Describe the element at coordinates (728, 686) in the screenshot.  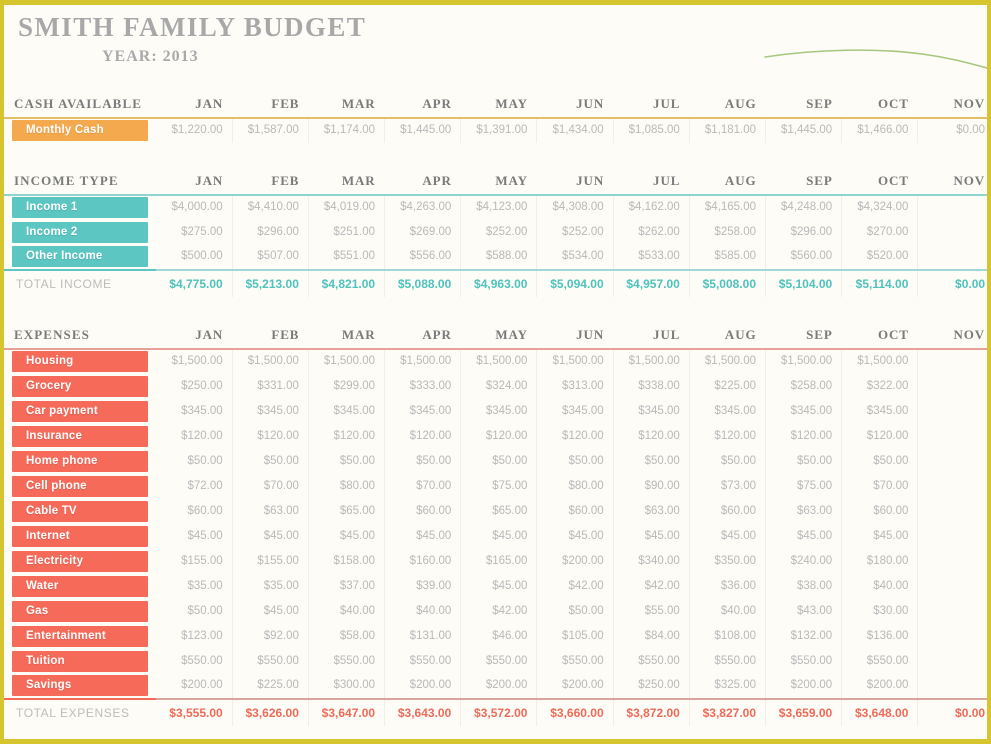
I see `expense-cell: $325.00` at that location.